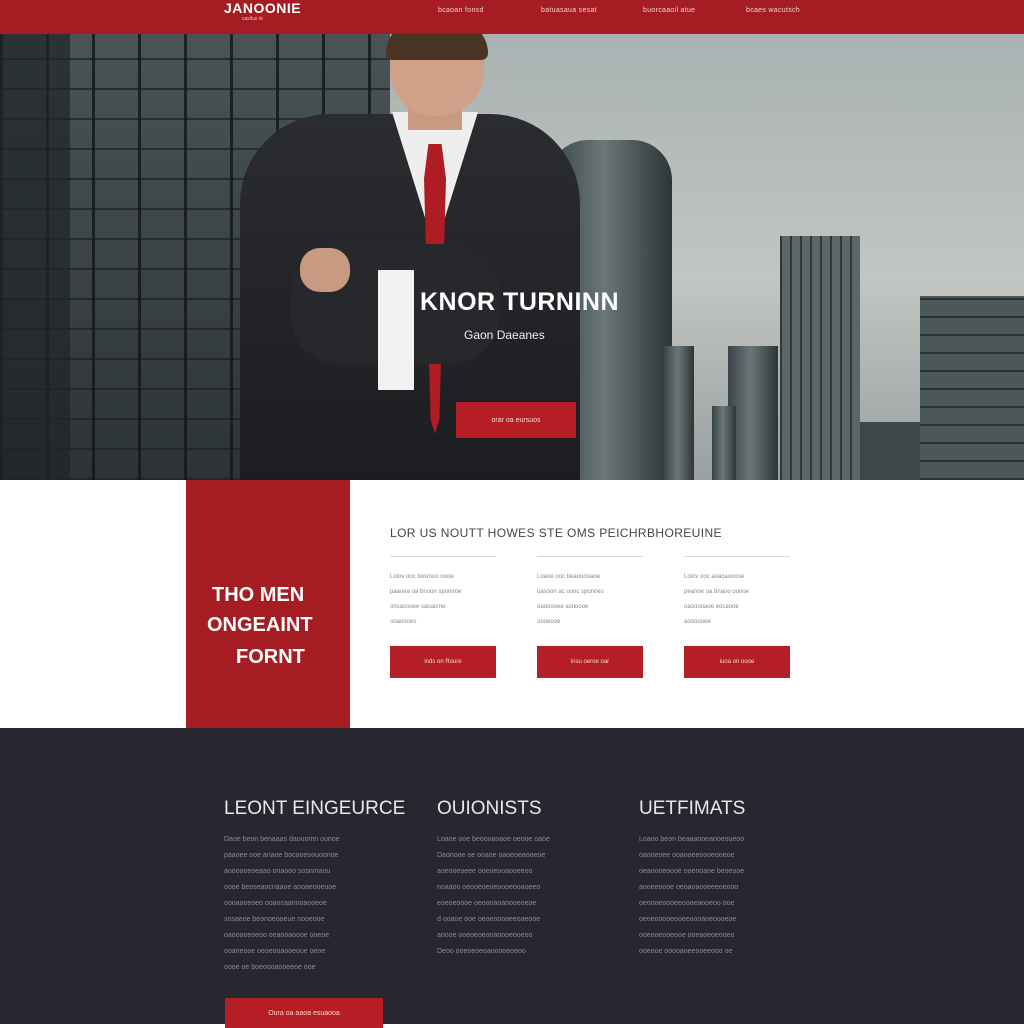 This screenshot has height=1028, width=1024. I want to click on service-text: oaooooaoe eocaooe, so click(711, 607).